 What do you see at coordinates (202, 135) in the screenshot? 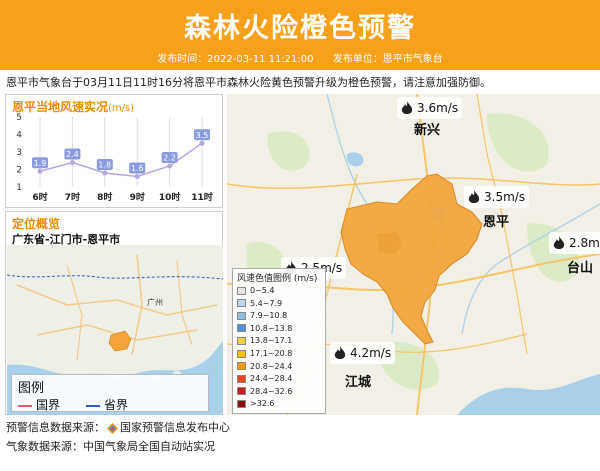
I see `data-label: 3.5` at bounding box center [202, 135].